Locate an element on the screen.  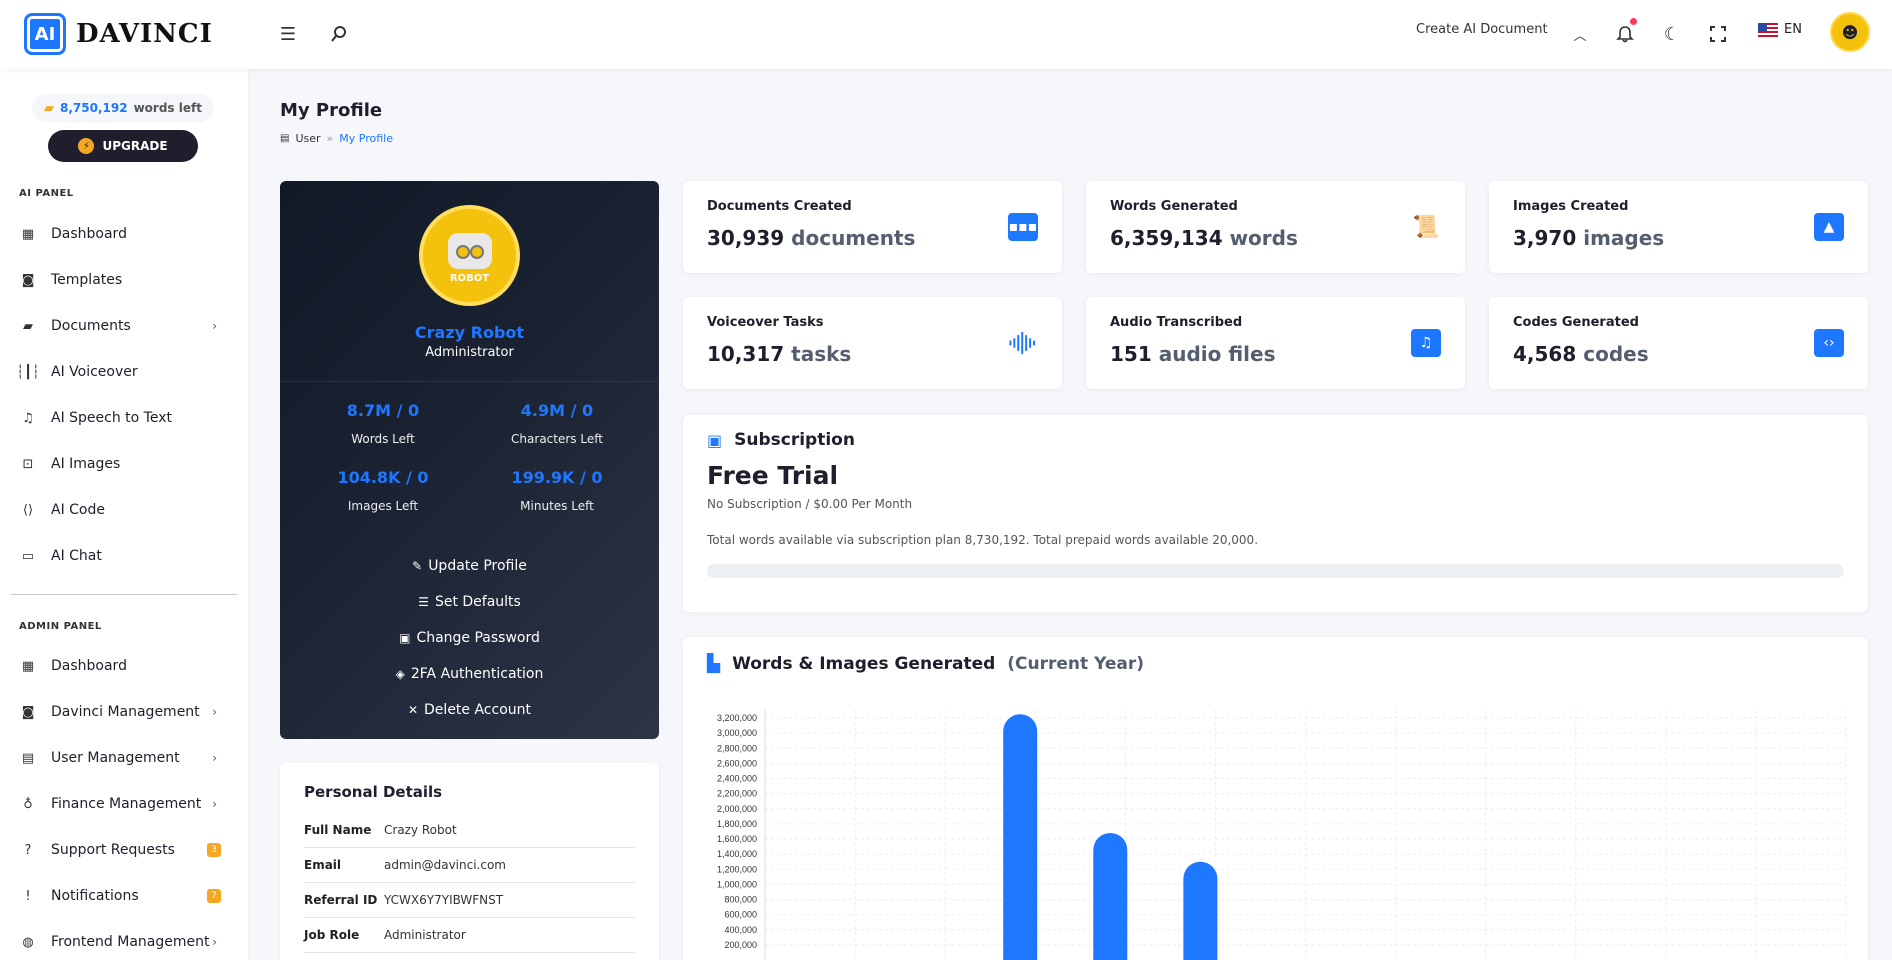
sidebar-item-templates: ◙ Templates is located at coordinates (122, 280).